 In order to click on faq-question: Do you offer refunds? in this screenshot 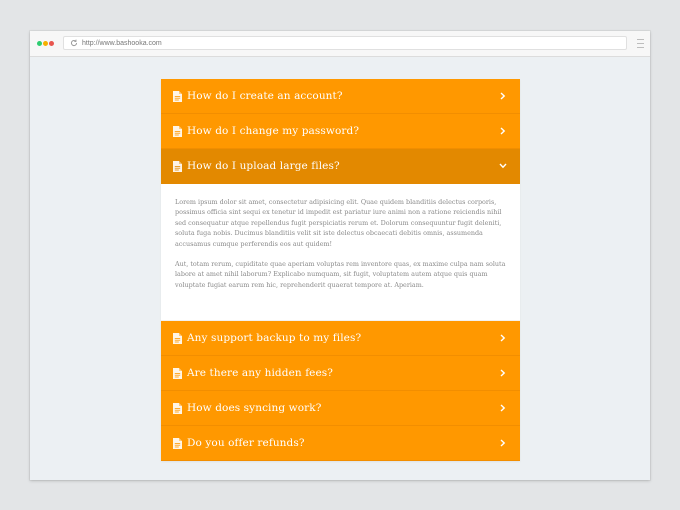, I will do `click(246, 443)`.